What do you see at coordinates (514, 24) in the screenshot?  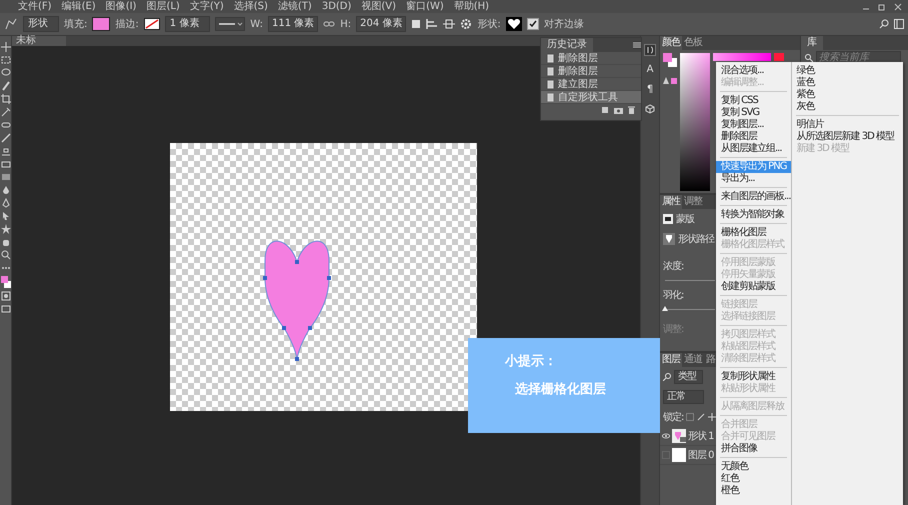 I see `heart-shape-picker-icon` at bounding box center [514, 24].